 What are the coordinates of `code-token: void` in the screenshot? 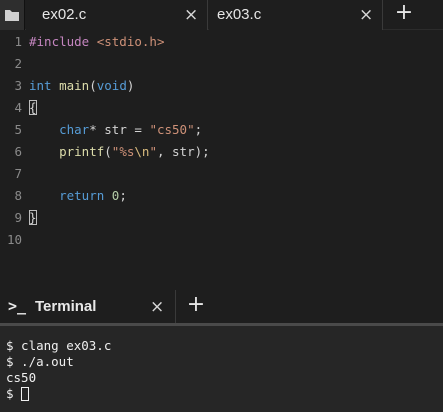 It's located at (111, 85).